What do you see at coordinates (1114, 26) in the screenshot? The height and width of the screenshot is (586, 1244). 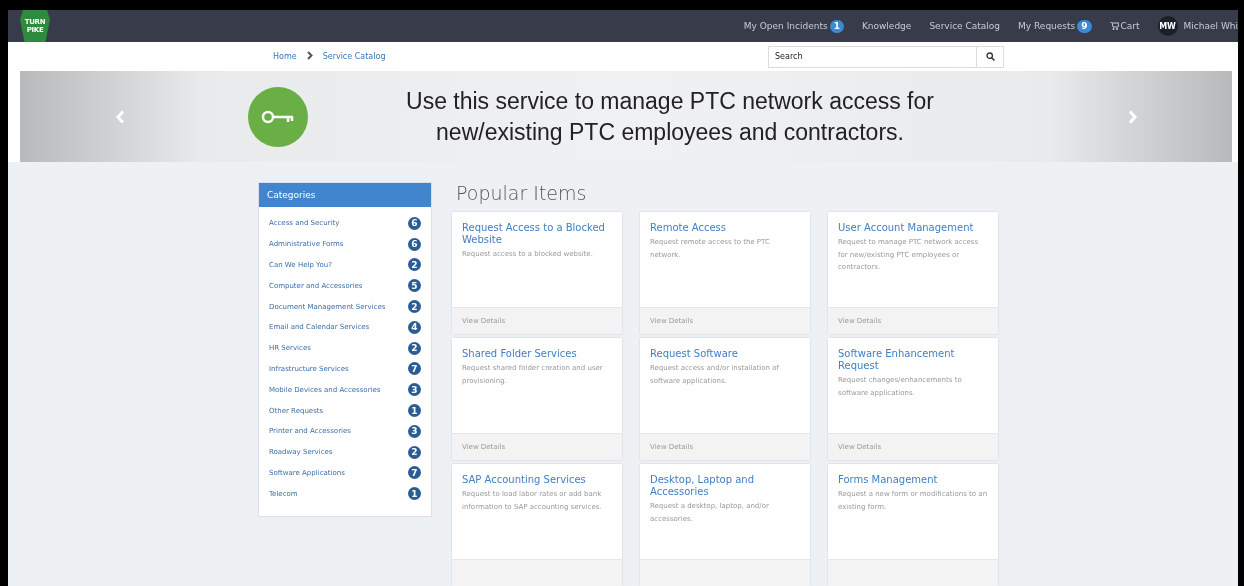 I see `cart-icon` at bounding box center [1114, 26].